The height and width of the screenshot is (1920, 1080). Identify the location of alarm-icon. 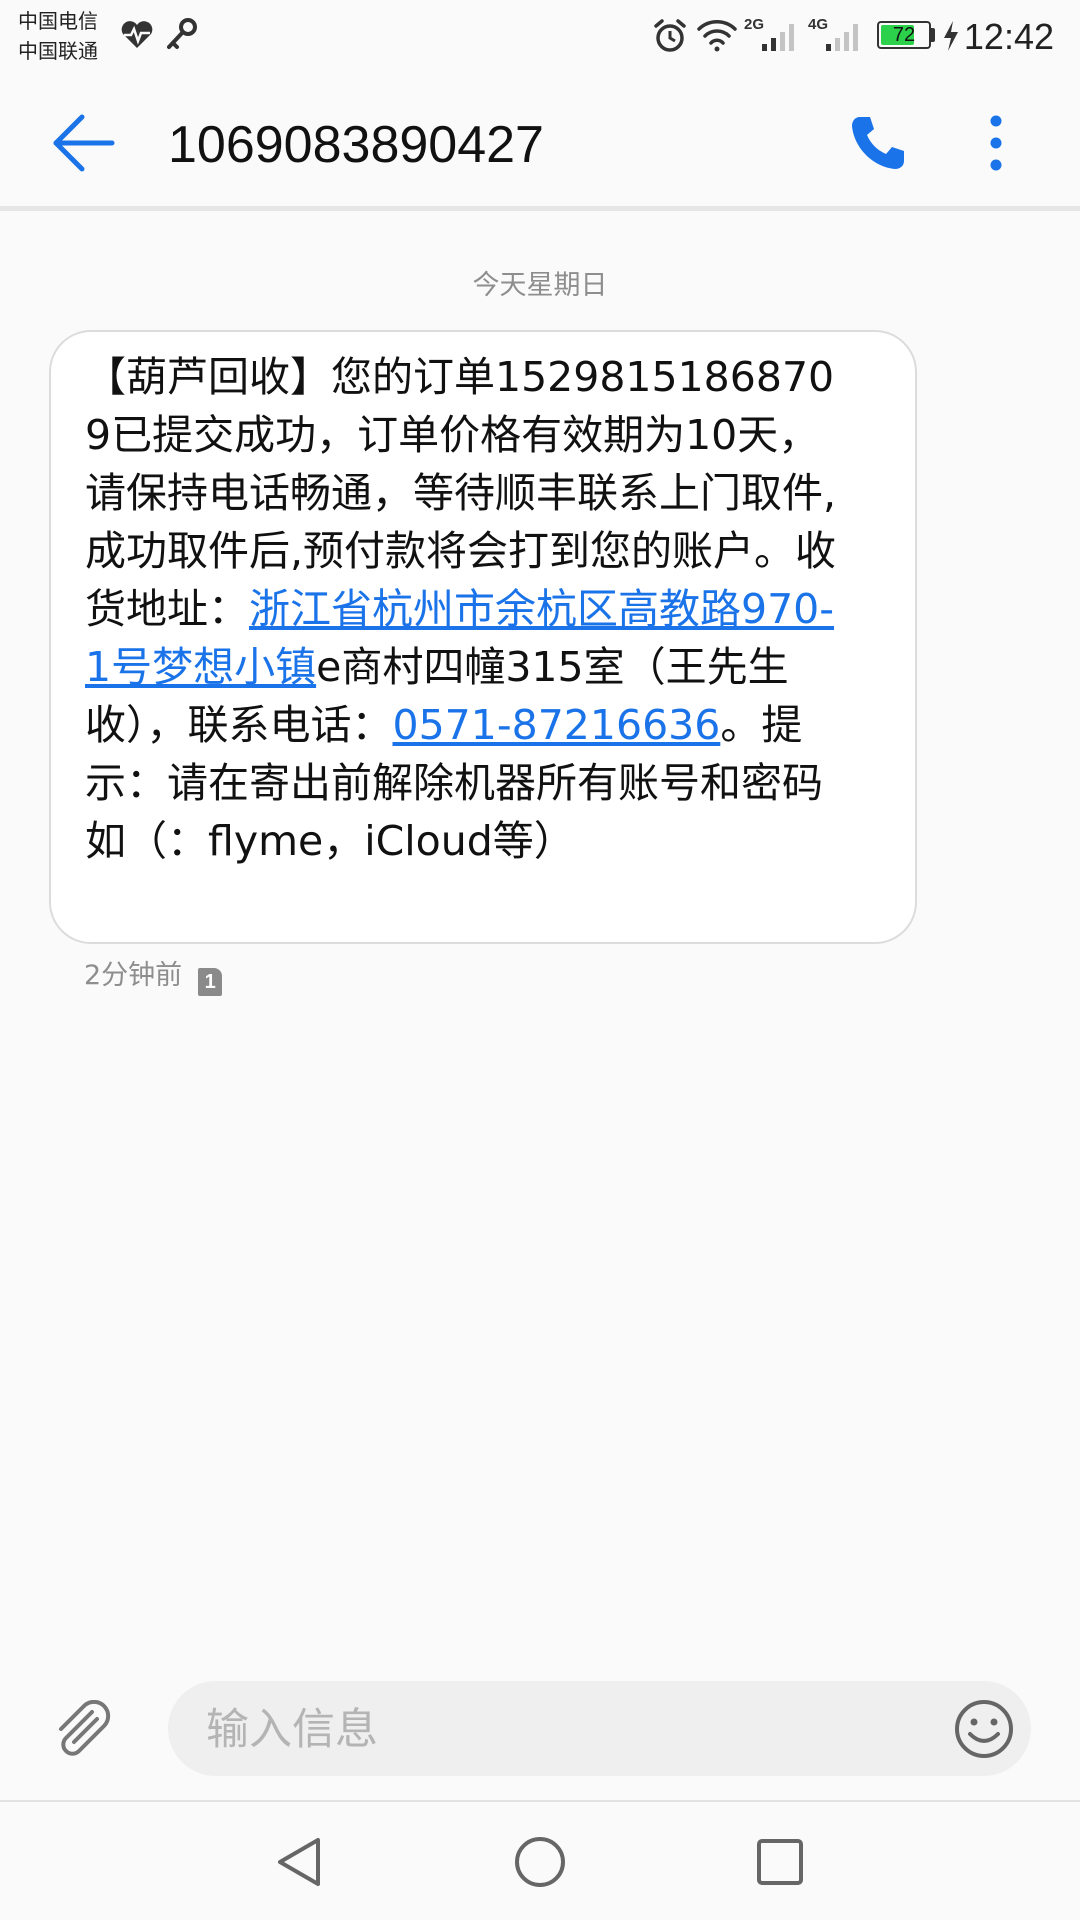
(670, 35).